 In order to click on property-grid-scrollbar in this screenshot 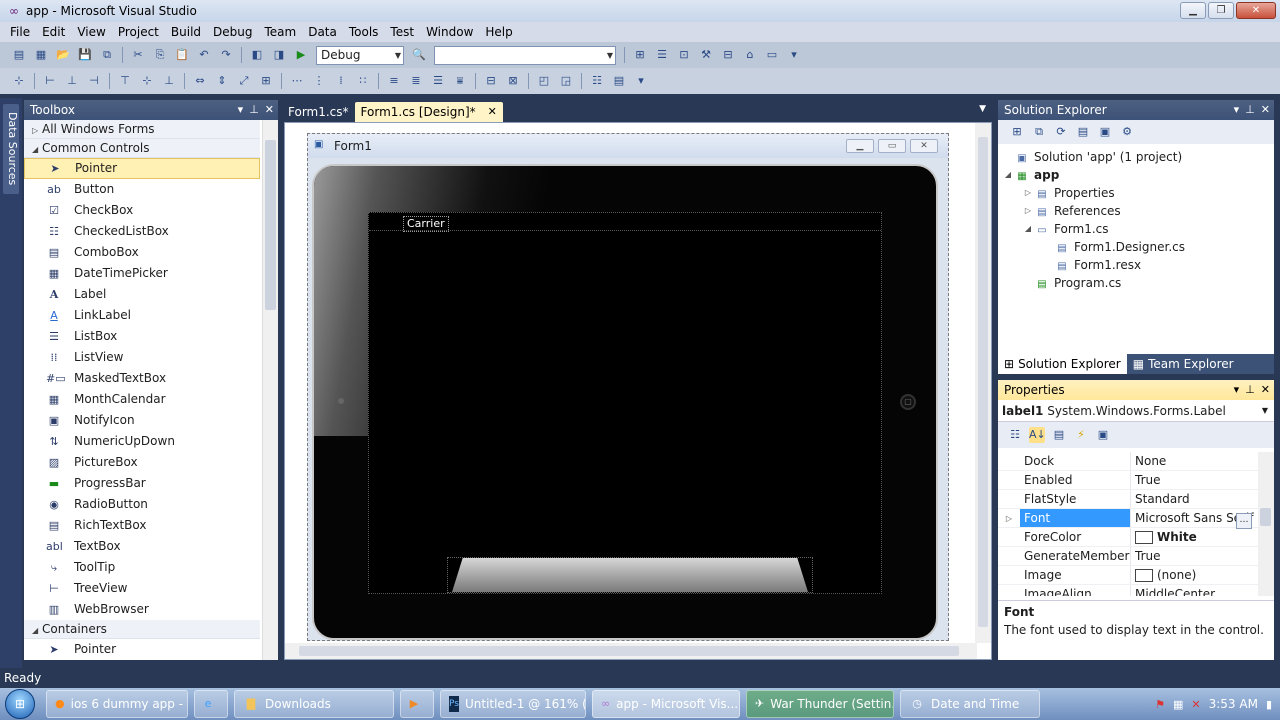, I will do `click(1266, 524)`.